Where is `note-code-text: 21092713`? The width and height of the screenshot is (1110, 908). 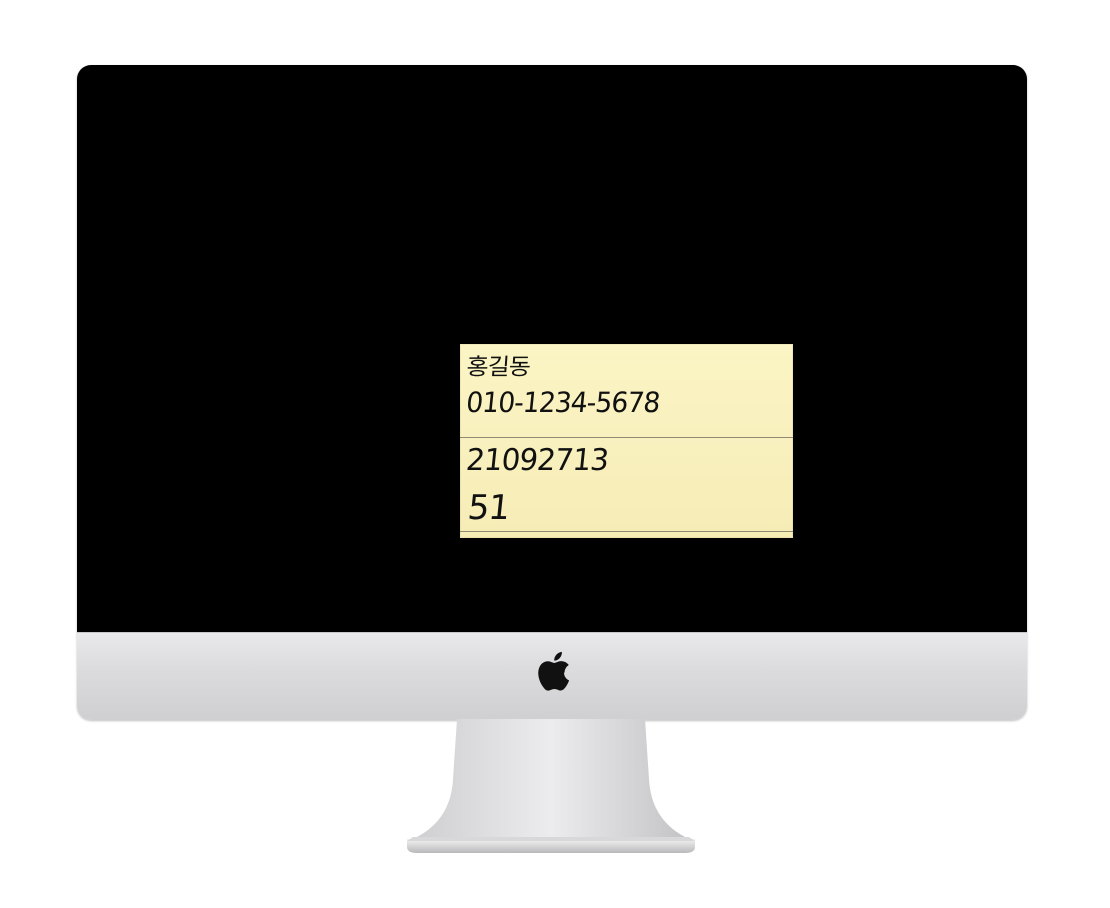 note-code-text: 21092713 is located at coordinates (537, 460).